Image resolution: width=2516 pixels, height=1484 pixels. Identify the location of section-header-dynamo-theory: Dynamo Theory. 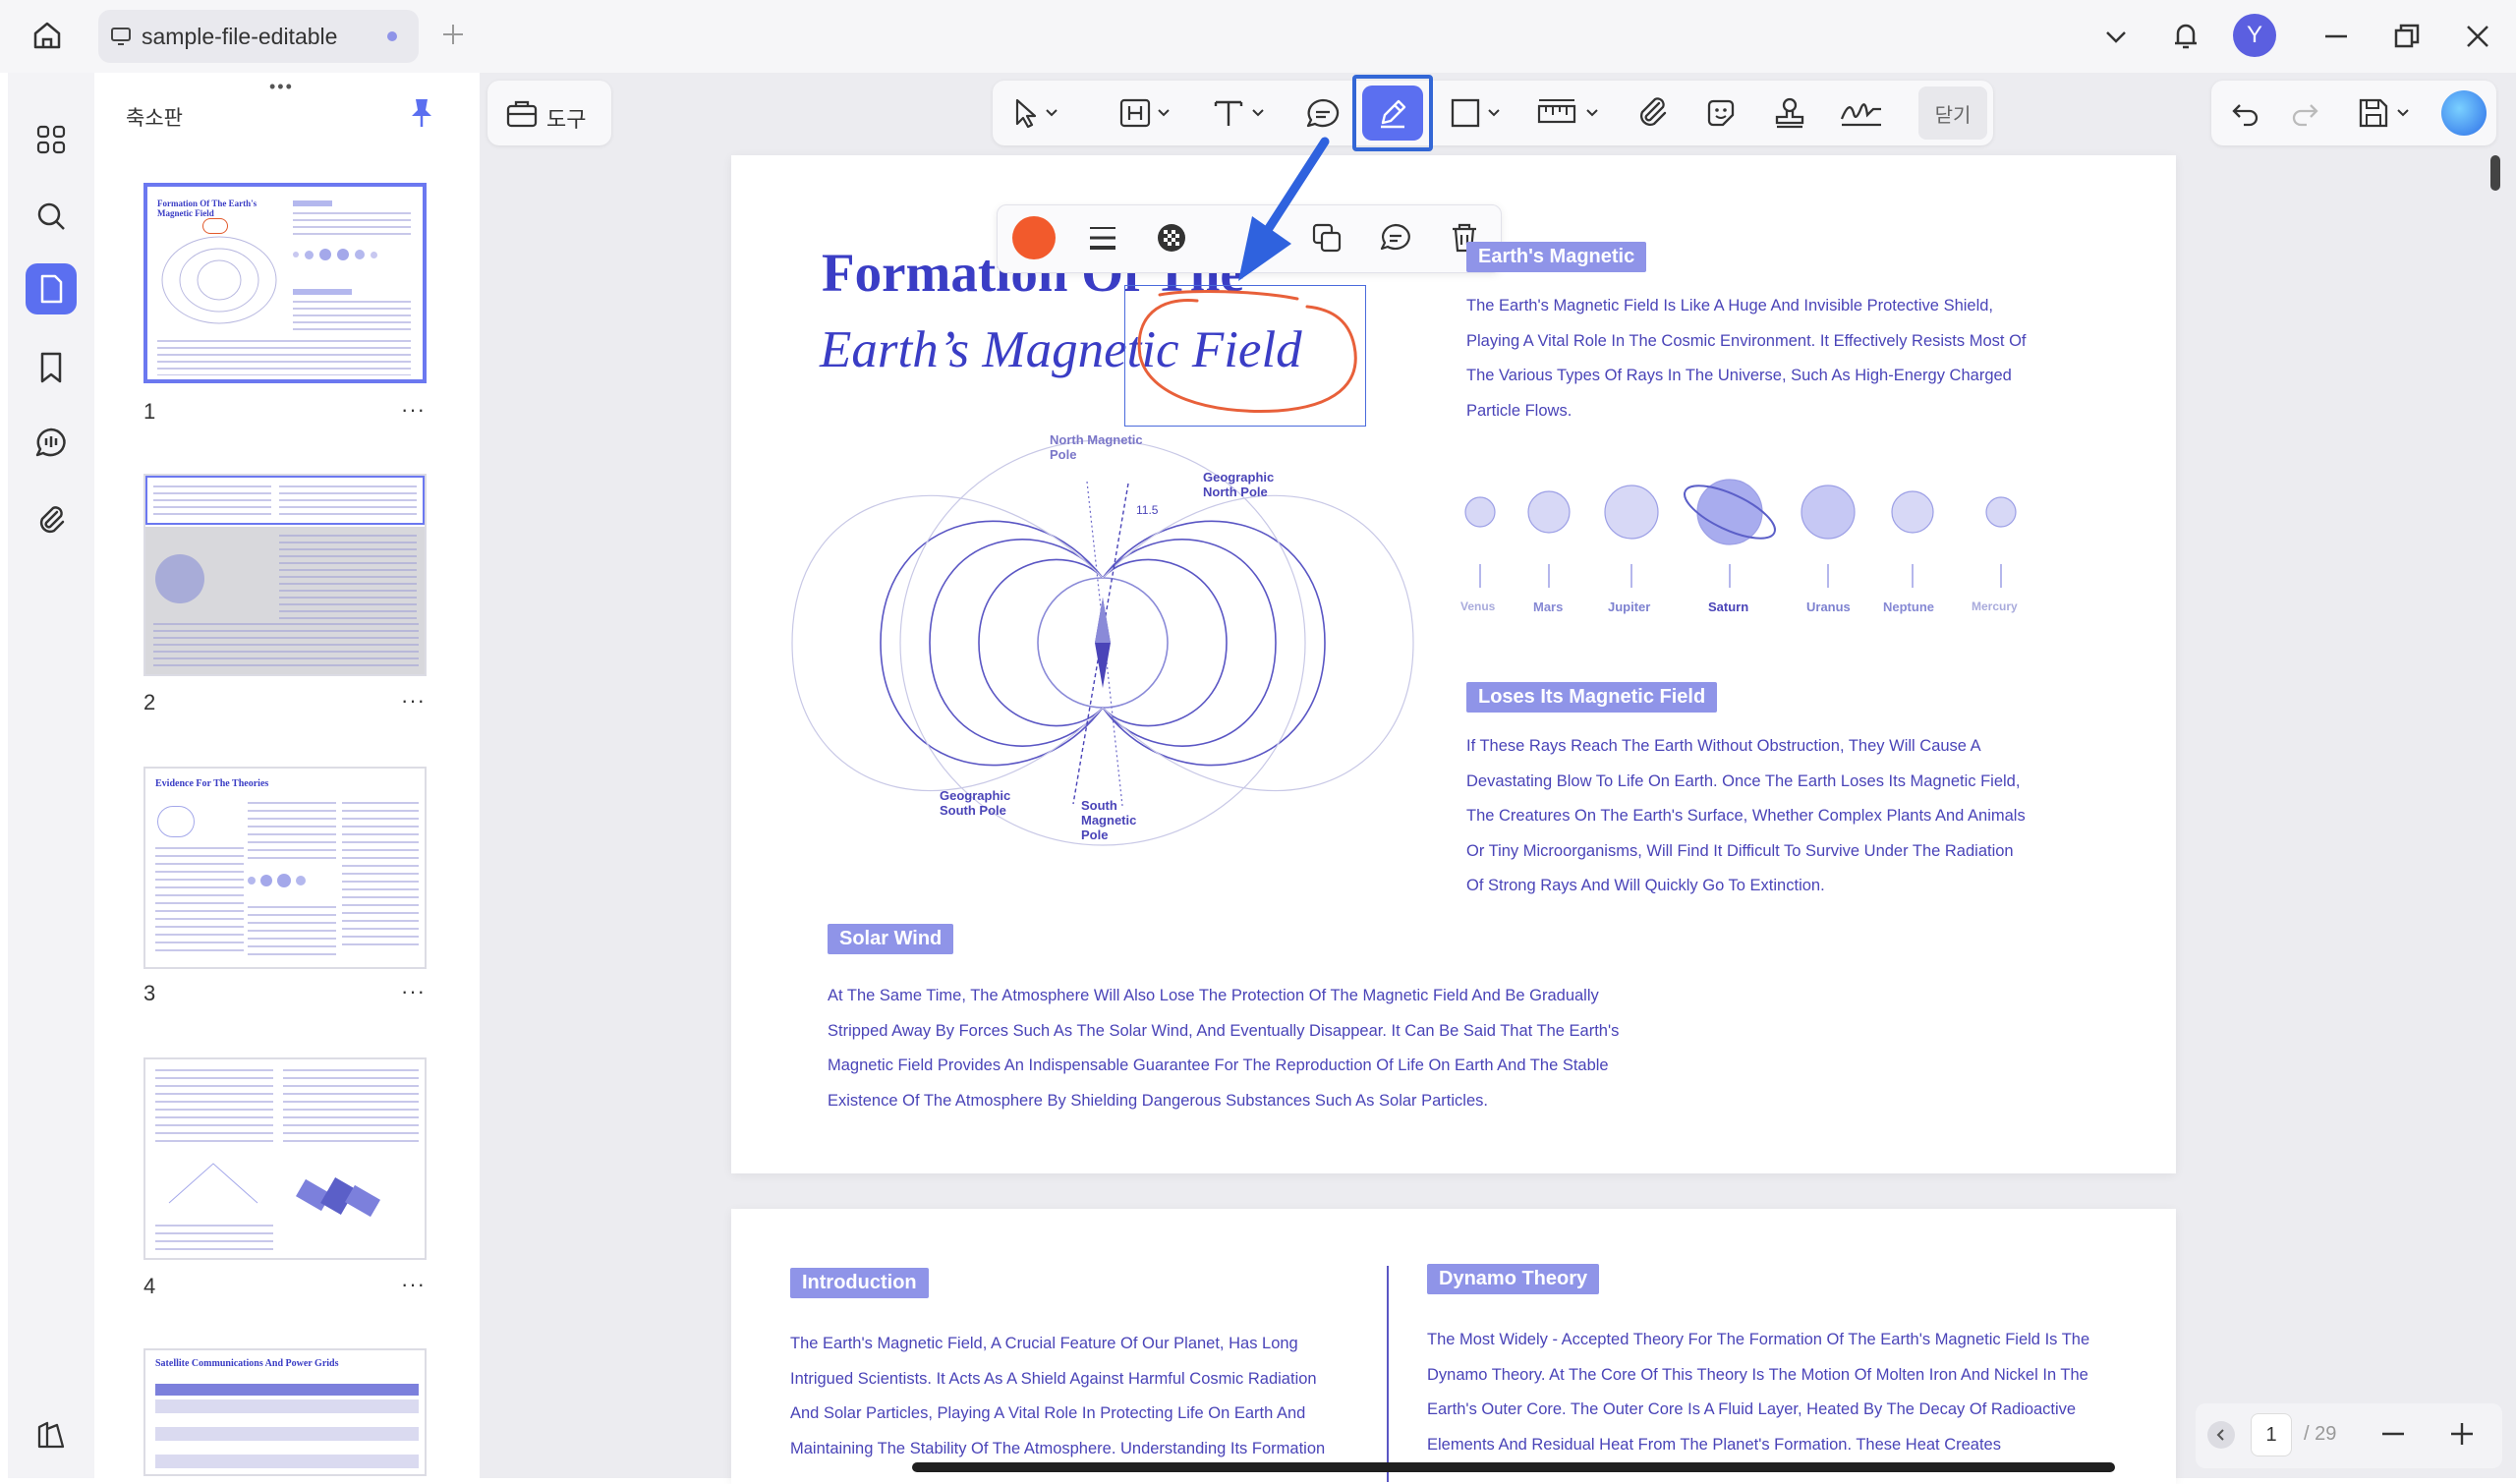
(1513, 1279).